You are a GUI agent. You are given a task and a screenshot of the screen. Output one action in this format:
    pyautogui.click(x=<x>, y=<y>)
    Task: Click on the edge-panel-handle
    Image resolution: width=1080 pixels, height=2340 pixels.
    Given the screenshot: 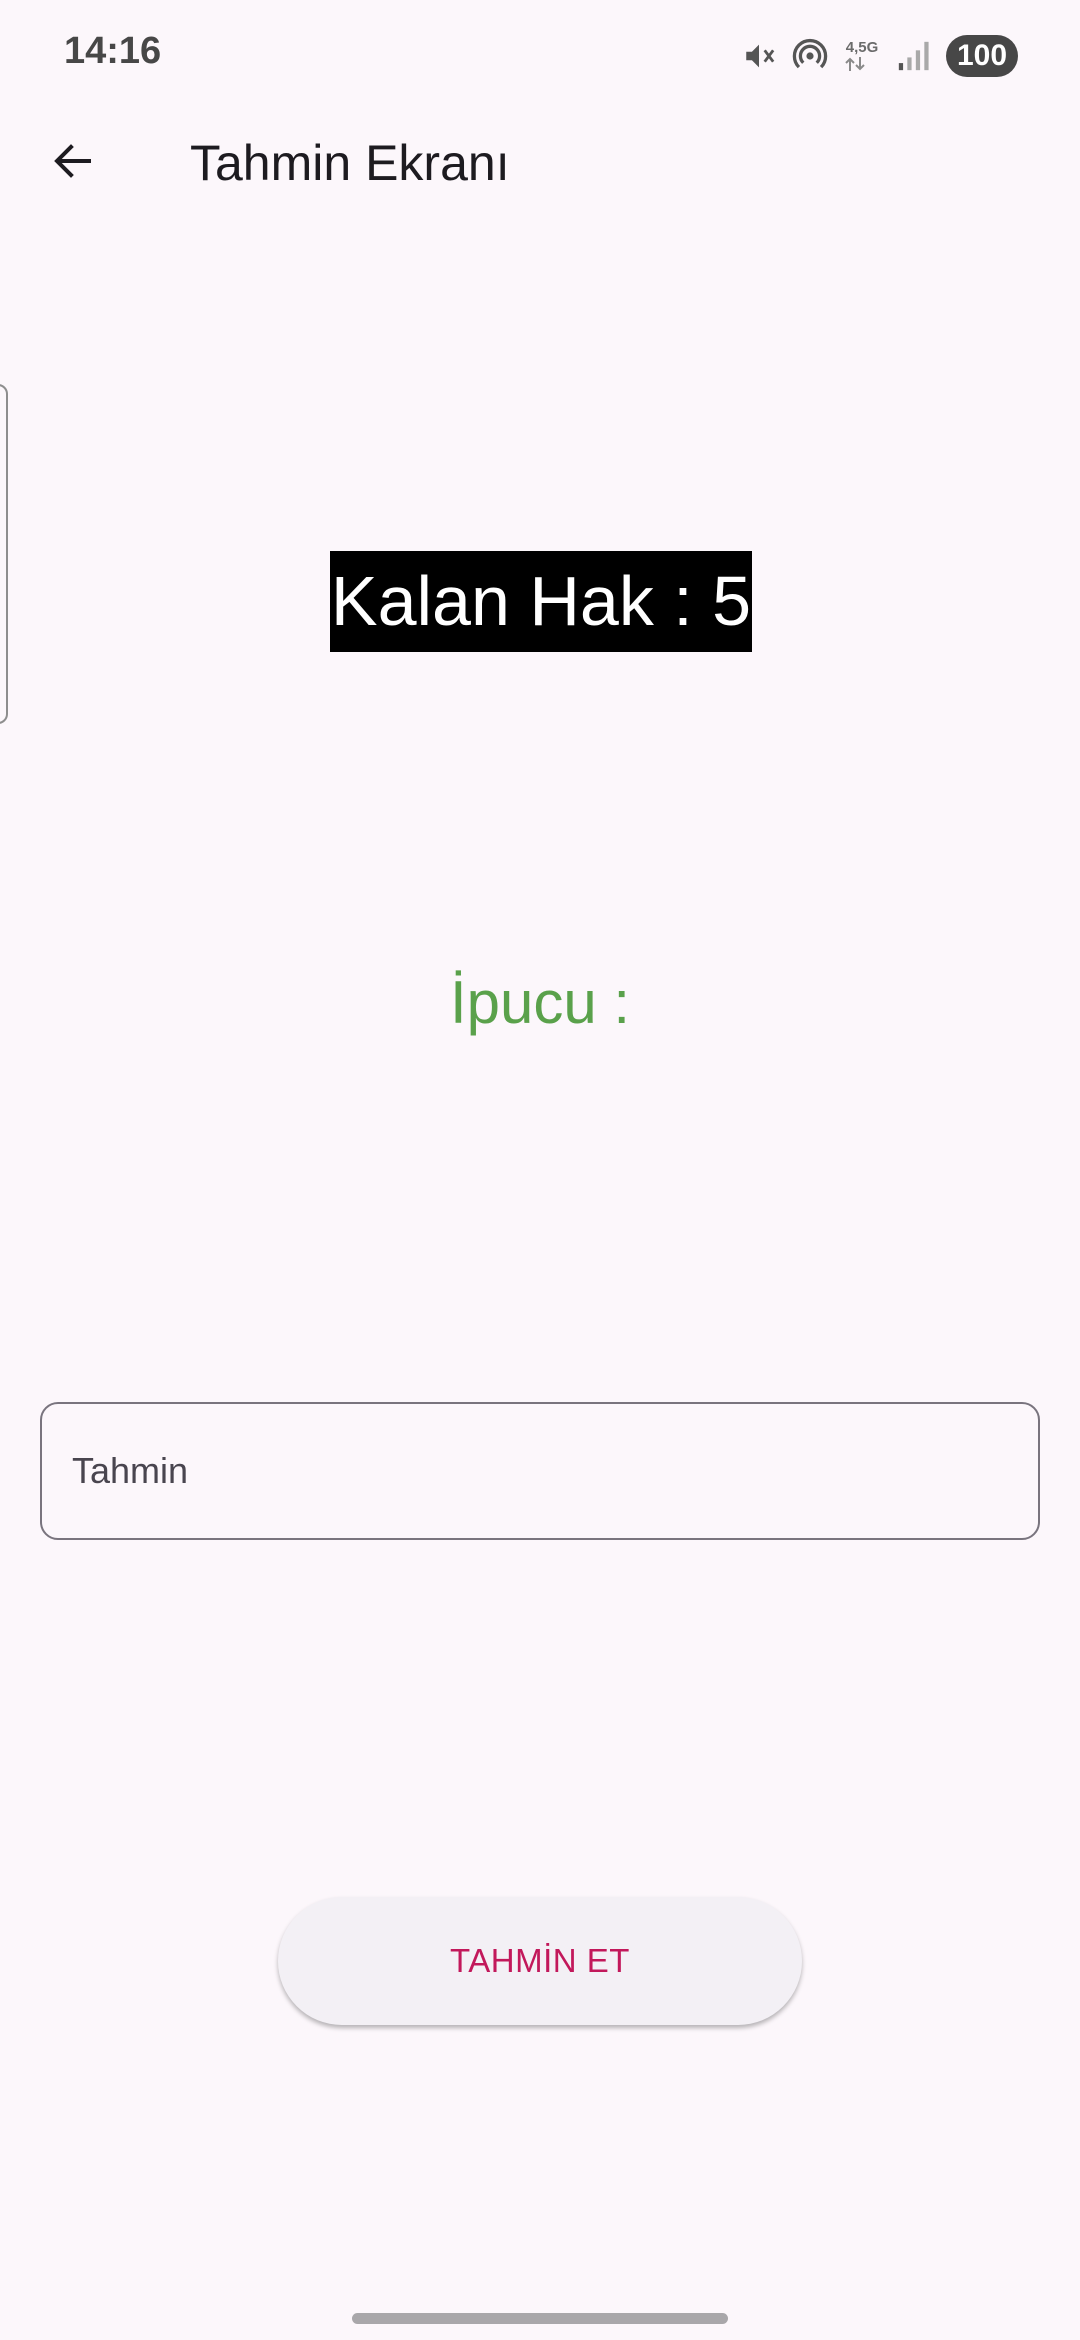 What is the action you would take?
    pyautogui.click(x=4, y=554)
    